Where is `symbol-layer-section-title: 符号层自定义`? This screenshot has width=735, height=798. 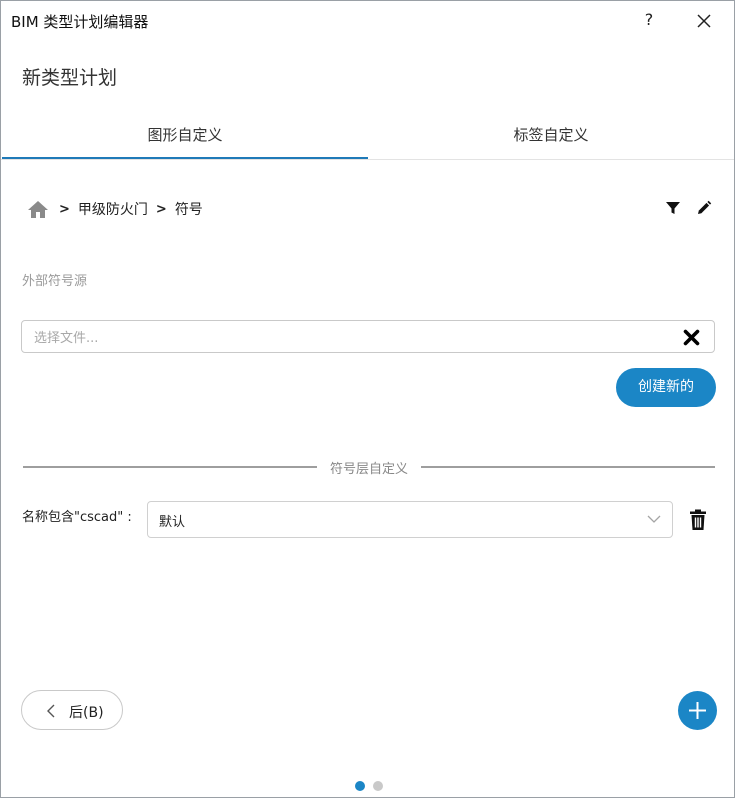
symbol-layer-section-title: 符号层自定义 is located at coordinates (368, 469).